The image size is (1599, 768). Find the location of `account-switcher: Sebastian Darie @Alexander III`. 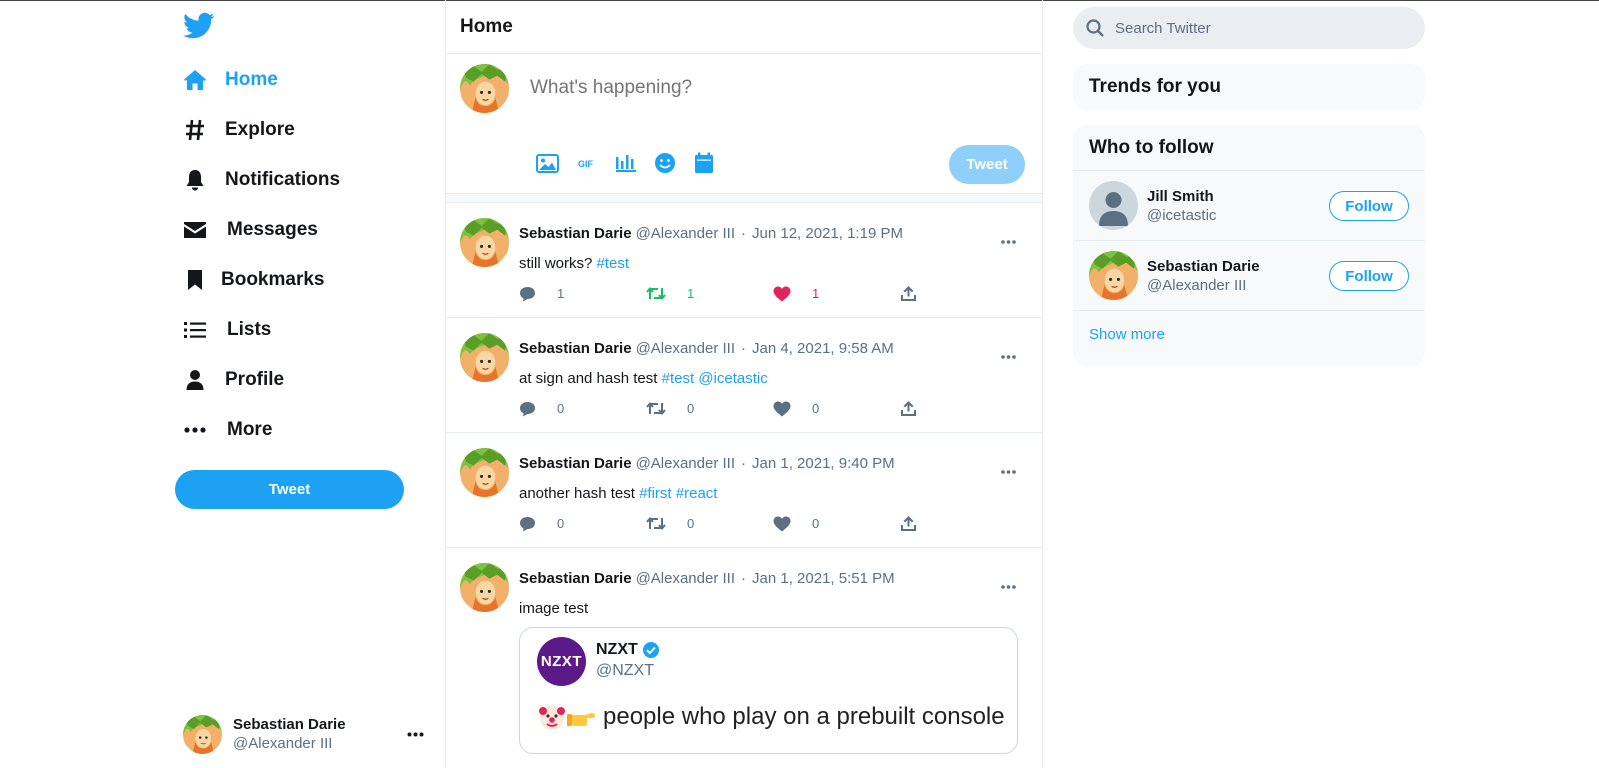

account-switcher: Sebastian Darie @Alexander III is located at coordinates (305, 734).